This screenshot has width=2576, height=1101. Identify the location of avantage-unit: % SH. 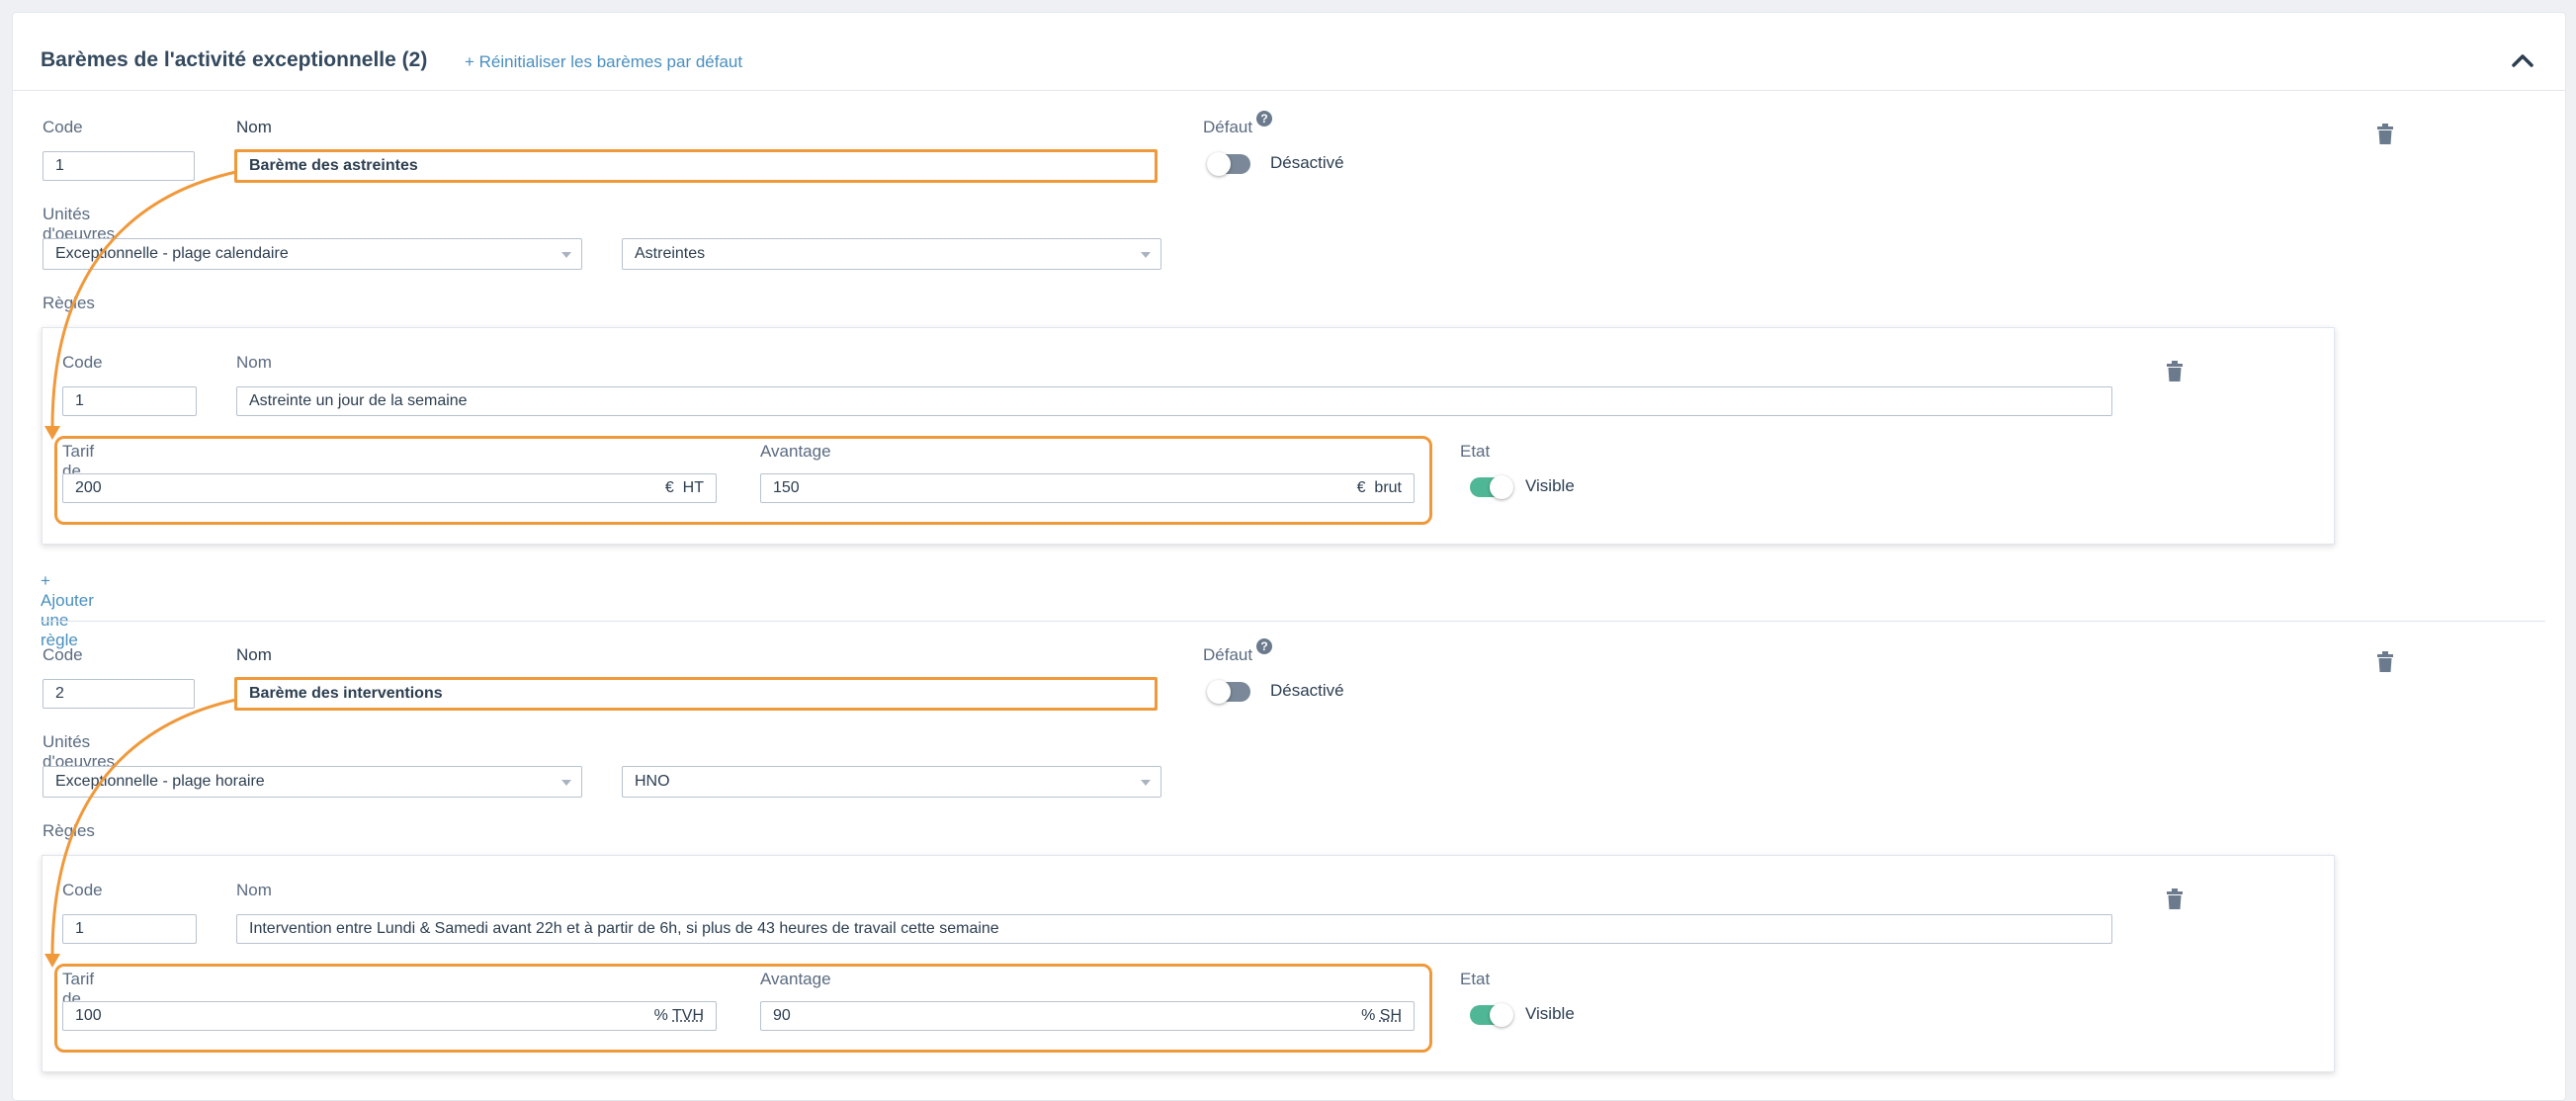
(1381, 1015).